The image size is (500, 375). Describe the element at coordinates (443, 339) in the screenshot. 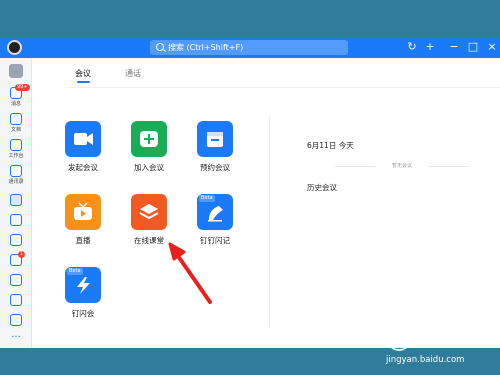

I see `svg-text: Bai経験` at that location.